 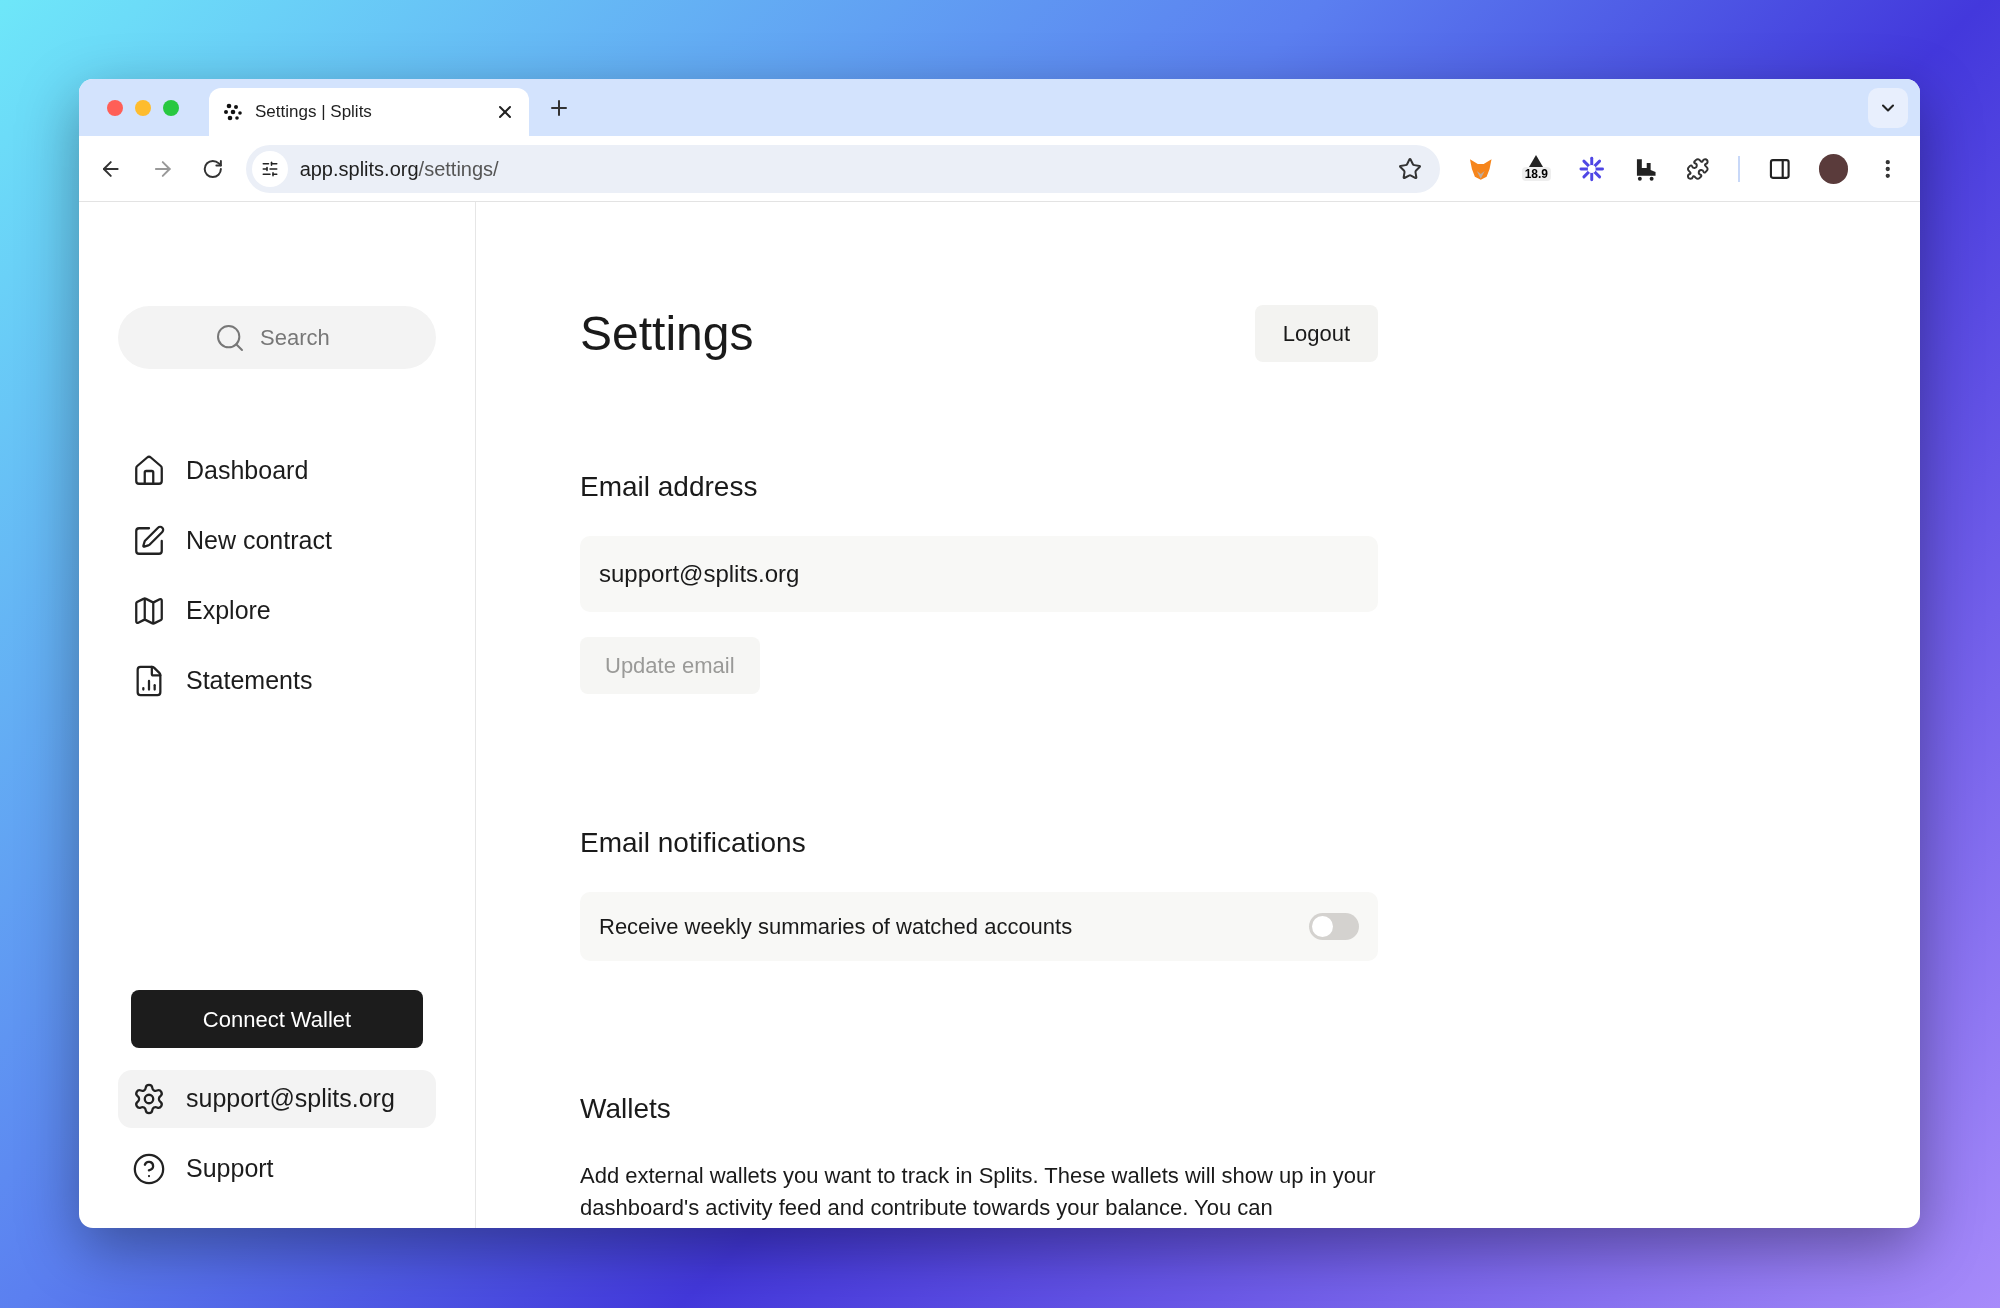 I want to click on nav-label: Support, so click(x=230, y=1169).